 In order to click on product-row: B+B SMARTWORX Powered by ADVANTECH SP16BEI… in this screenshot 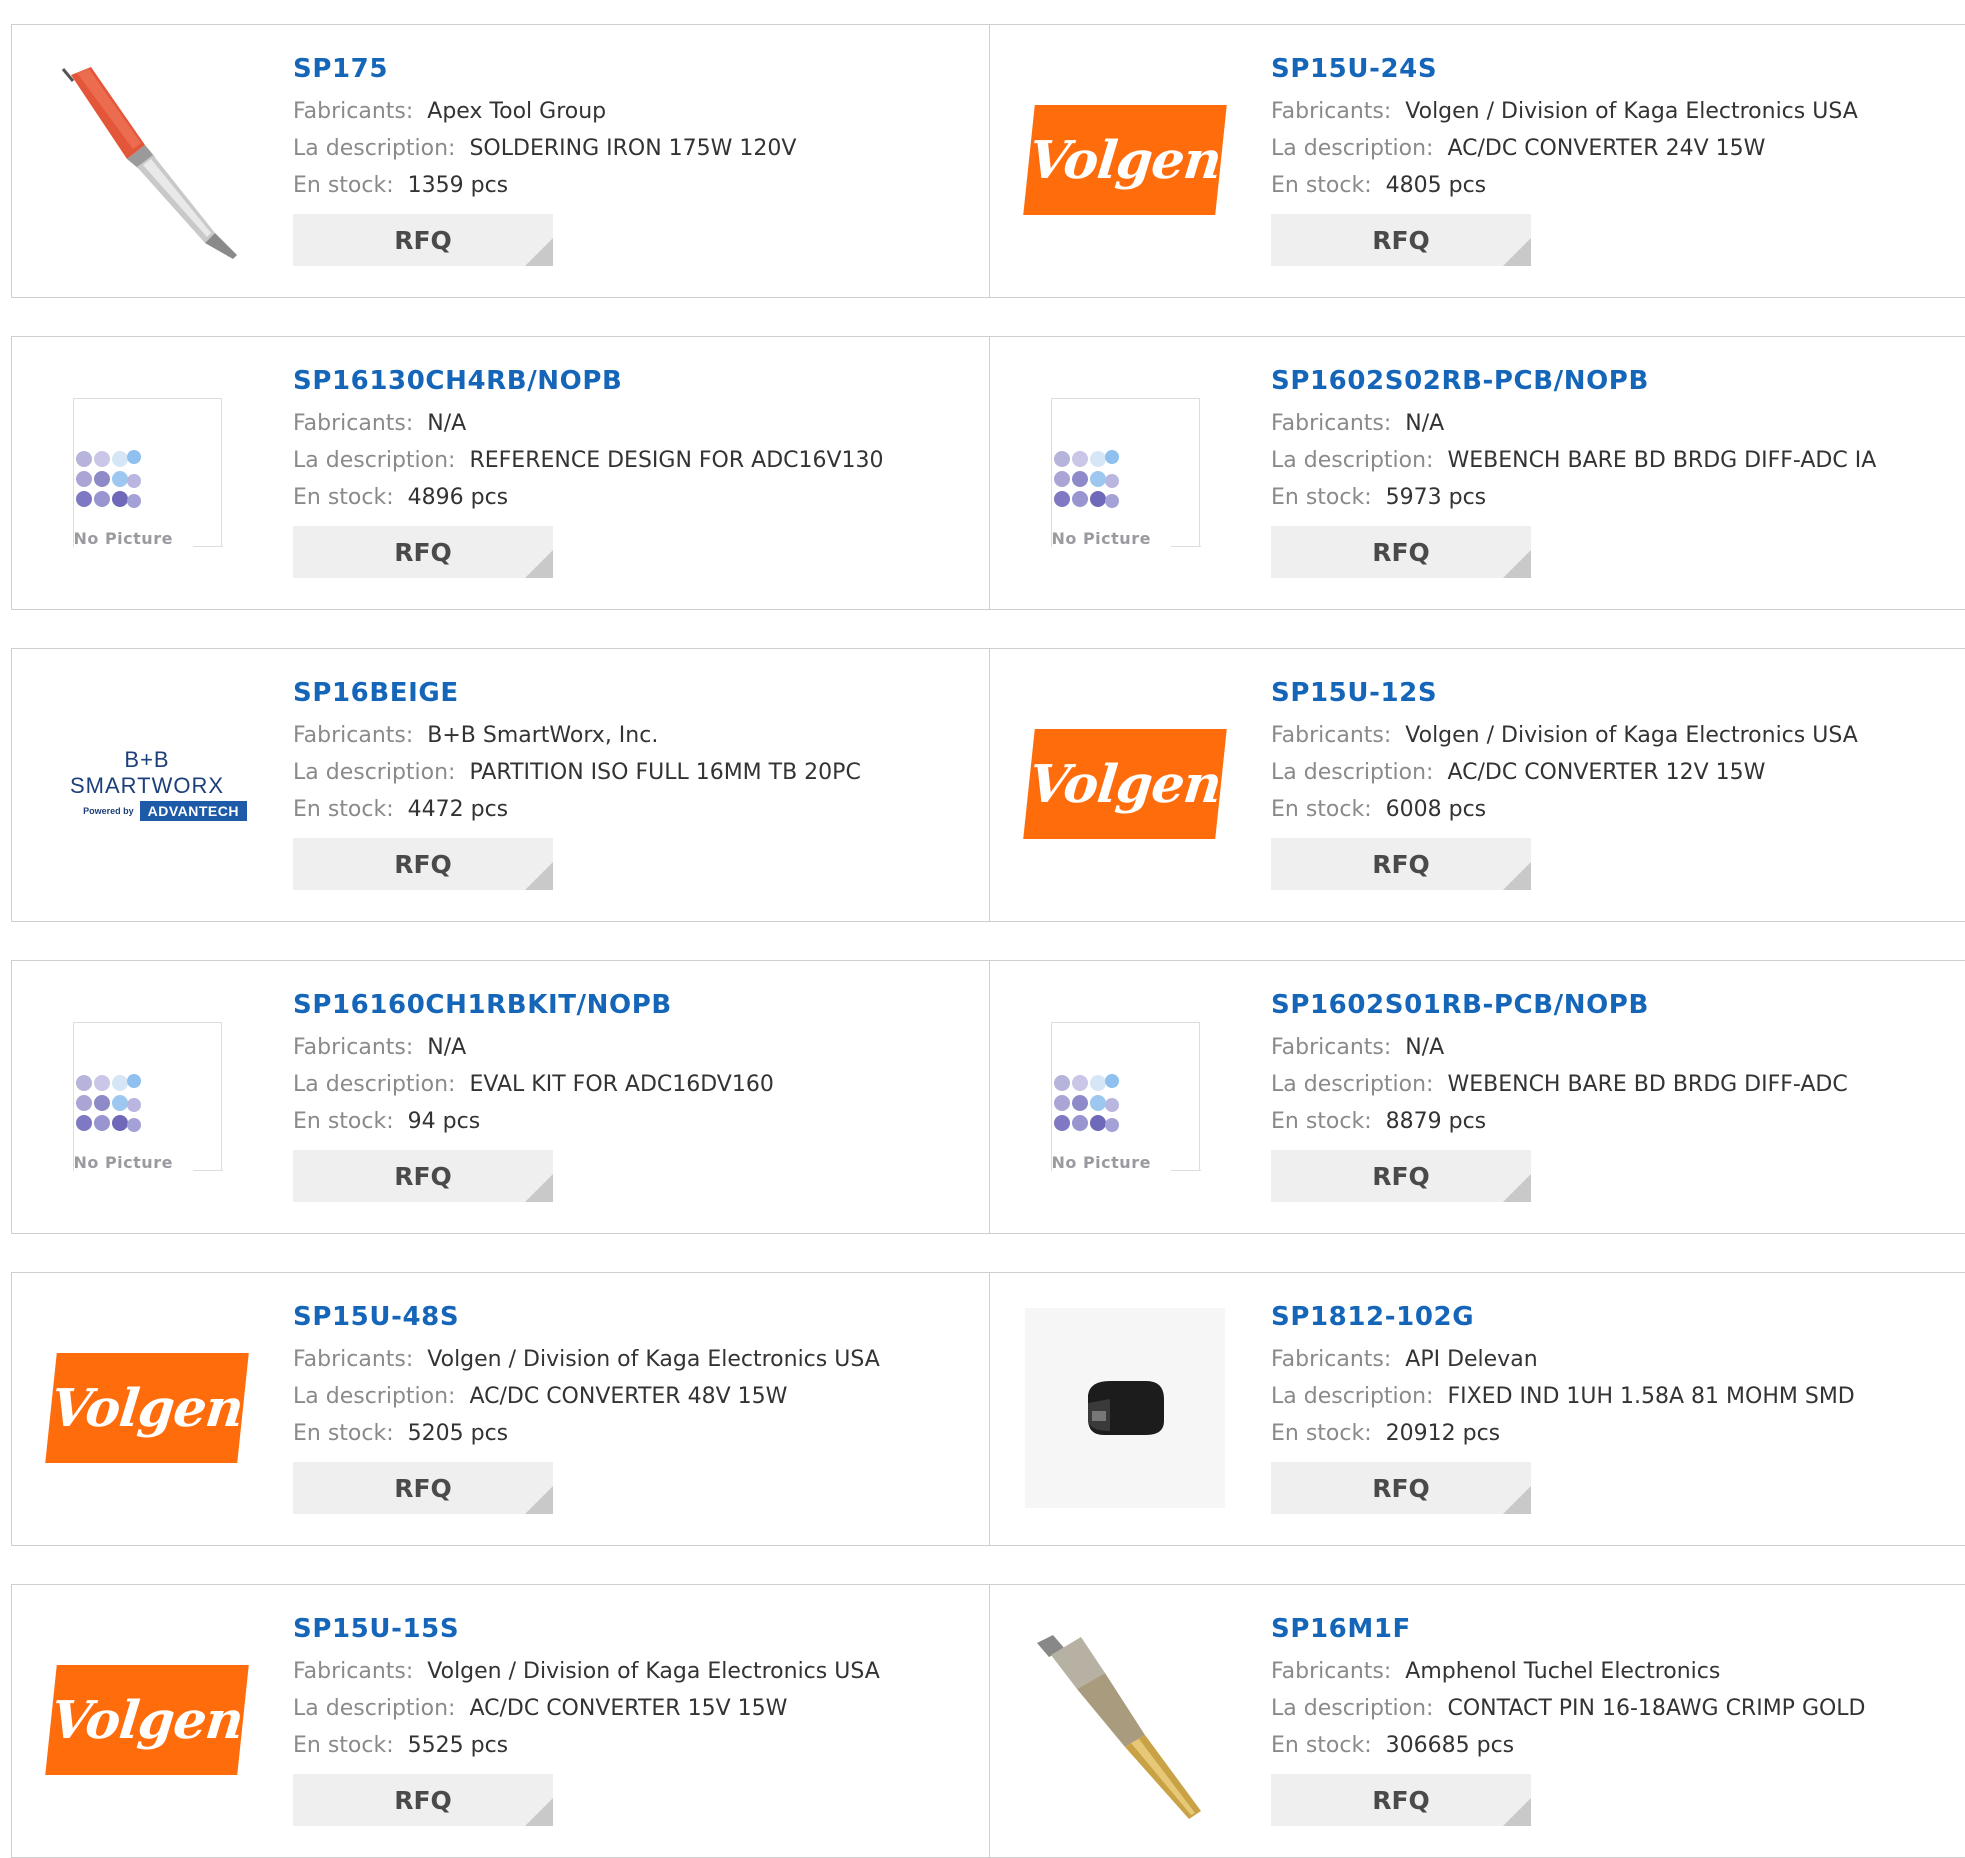, I will do `click(988, 785)`.